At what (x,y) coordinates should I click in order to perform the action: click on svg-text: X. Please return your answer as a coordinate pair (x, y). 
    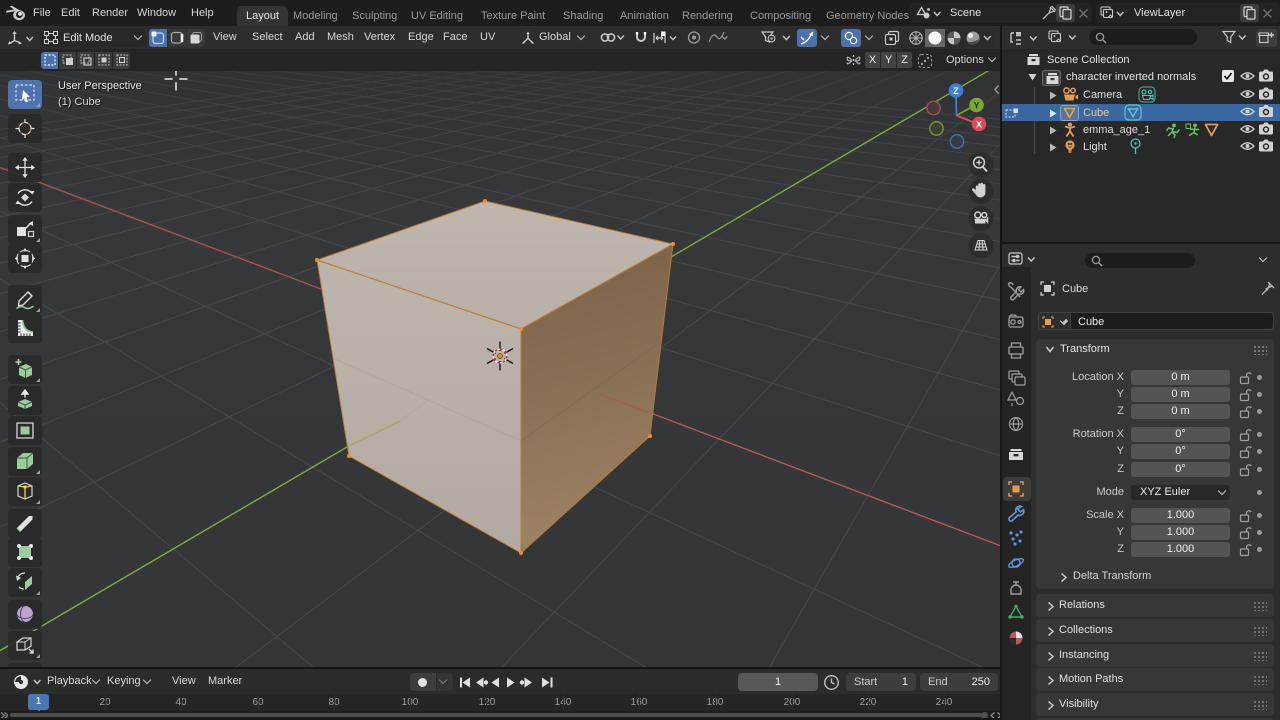
    Looking at the image, I should click on (979, 124).